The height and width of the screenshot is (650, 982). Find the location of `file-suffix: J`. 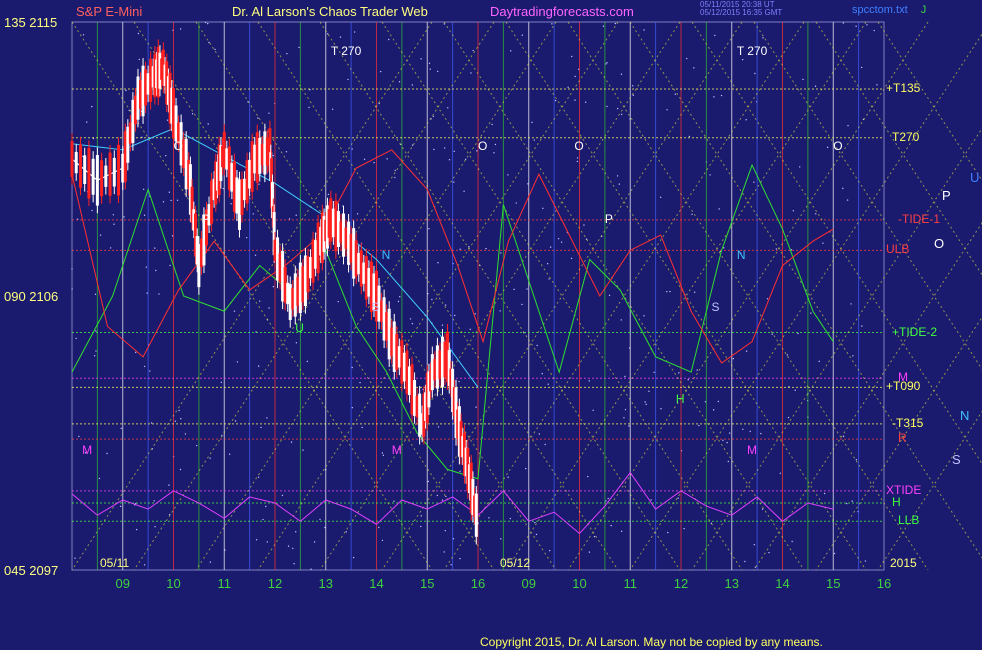

file-suffix: J is located at coordinates (923, 10).